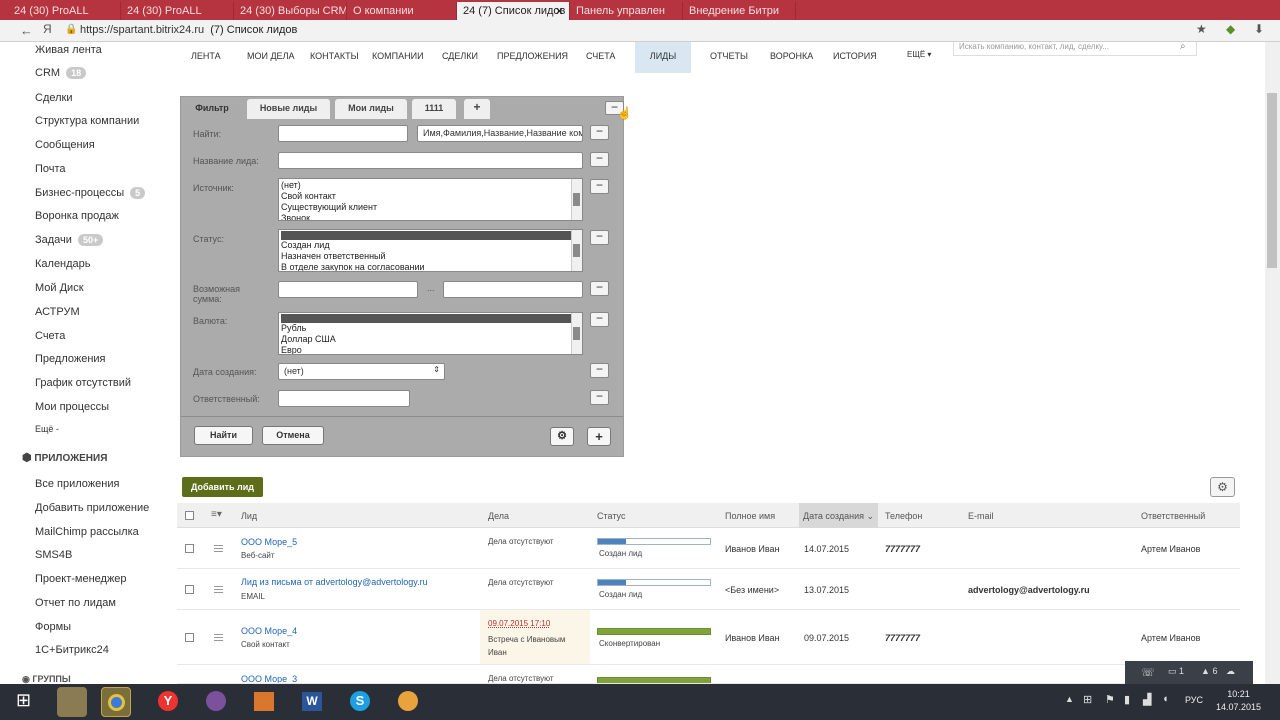 The height and width of the screenshot is (720, 1280). What do you see at coordinates (63, 264) in the screenshot?
I see `left-menu-item: Календарь` at bounding box center [63, 264].